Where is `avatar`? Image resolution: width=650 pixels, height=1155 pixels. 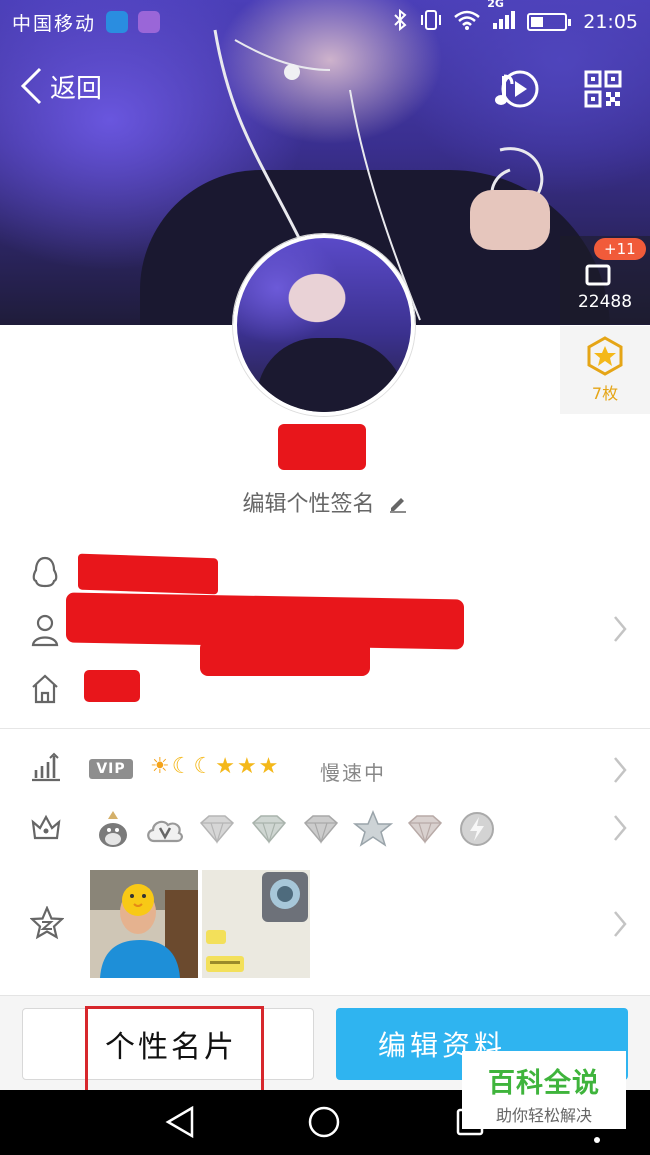
avatar is located at coordinates (324, 325).